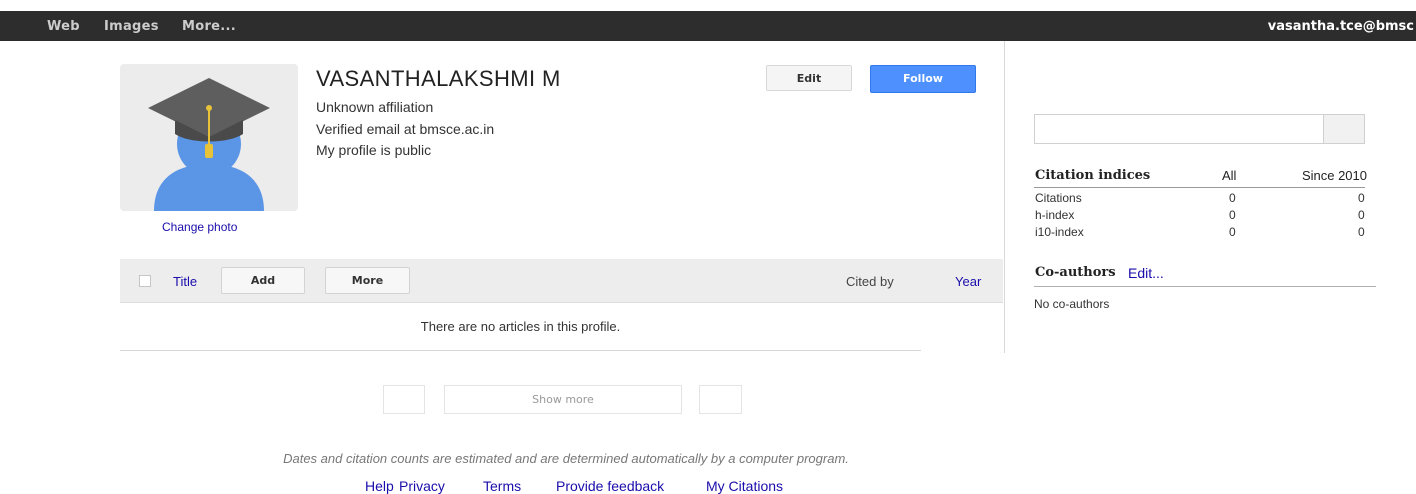  Describe the element at coordinates (185, 281) in the screenshot. I see `sort-by-title-link: Title` at that location.